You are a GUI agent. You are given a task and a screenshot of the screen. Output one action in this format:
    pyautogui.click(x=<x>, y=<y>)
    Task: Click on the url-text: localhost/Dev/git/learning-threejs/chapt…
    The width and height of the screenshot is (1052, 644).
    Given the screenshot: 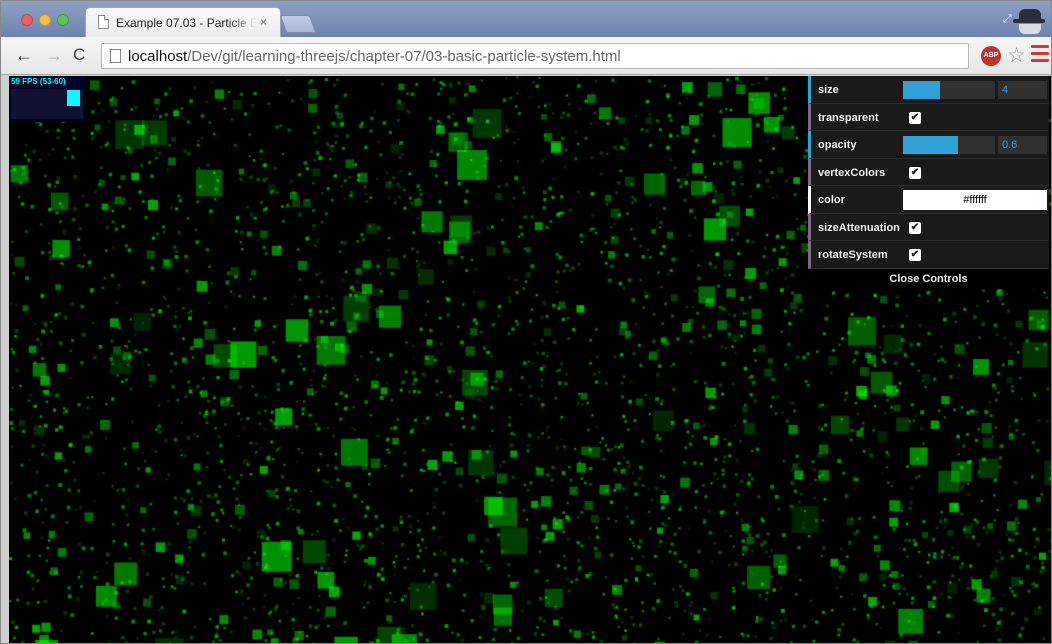 What is the action you would take?
    pyautogui.click(x=374, y=56)
    